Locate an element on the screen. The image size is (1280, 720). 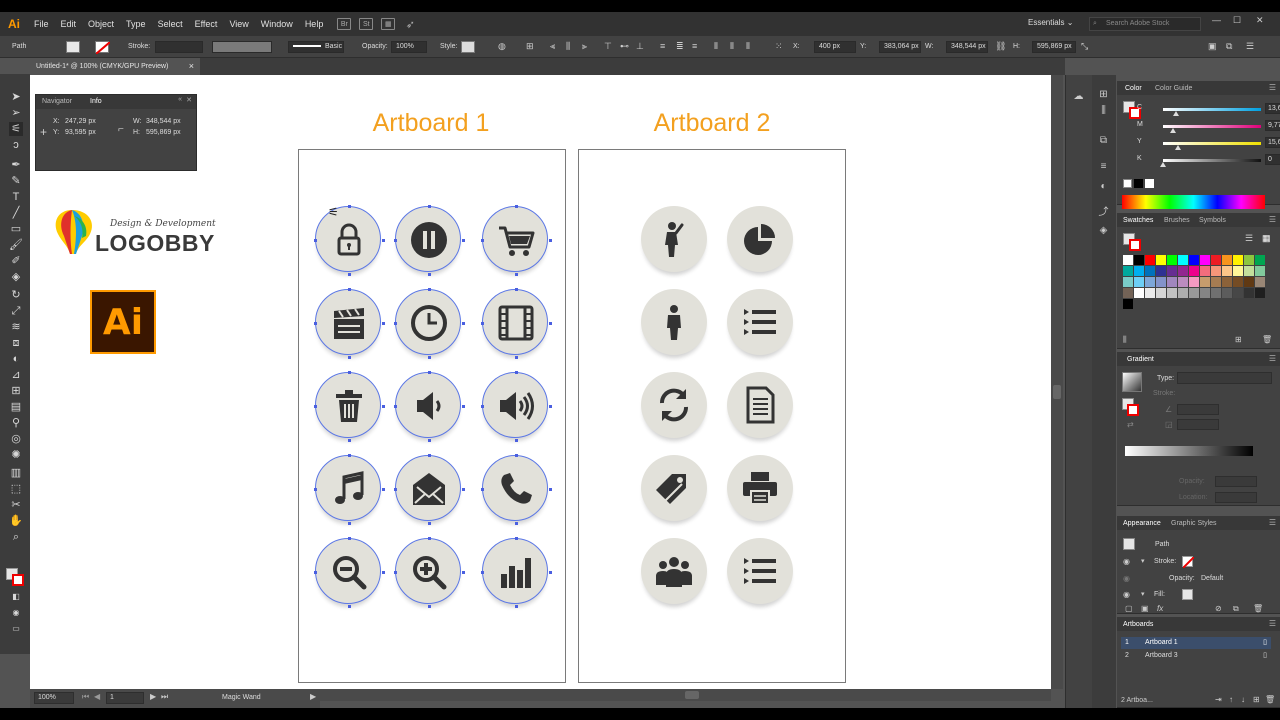
curvature-tool-icon: ✎ is located at coordinates (16, 181).